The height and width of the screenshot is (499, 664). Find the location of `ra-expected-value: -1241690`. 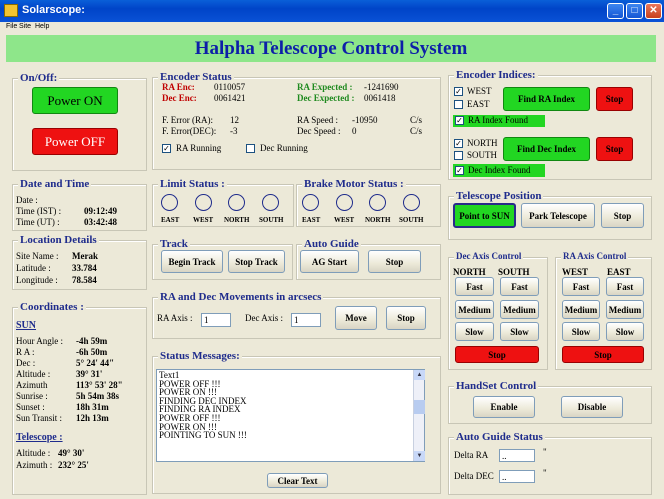

ra-expected-value: -1241690 is located at coordinates (381, 87).